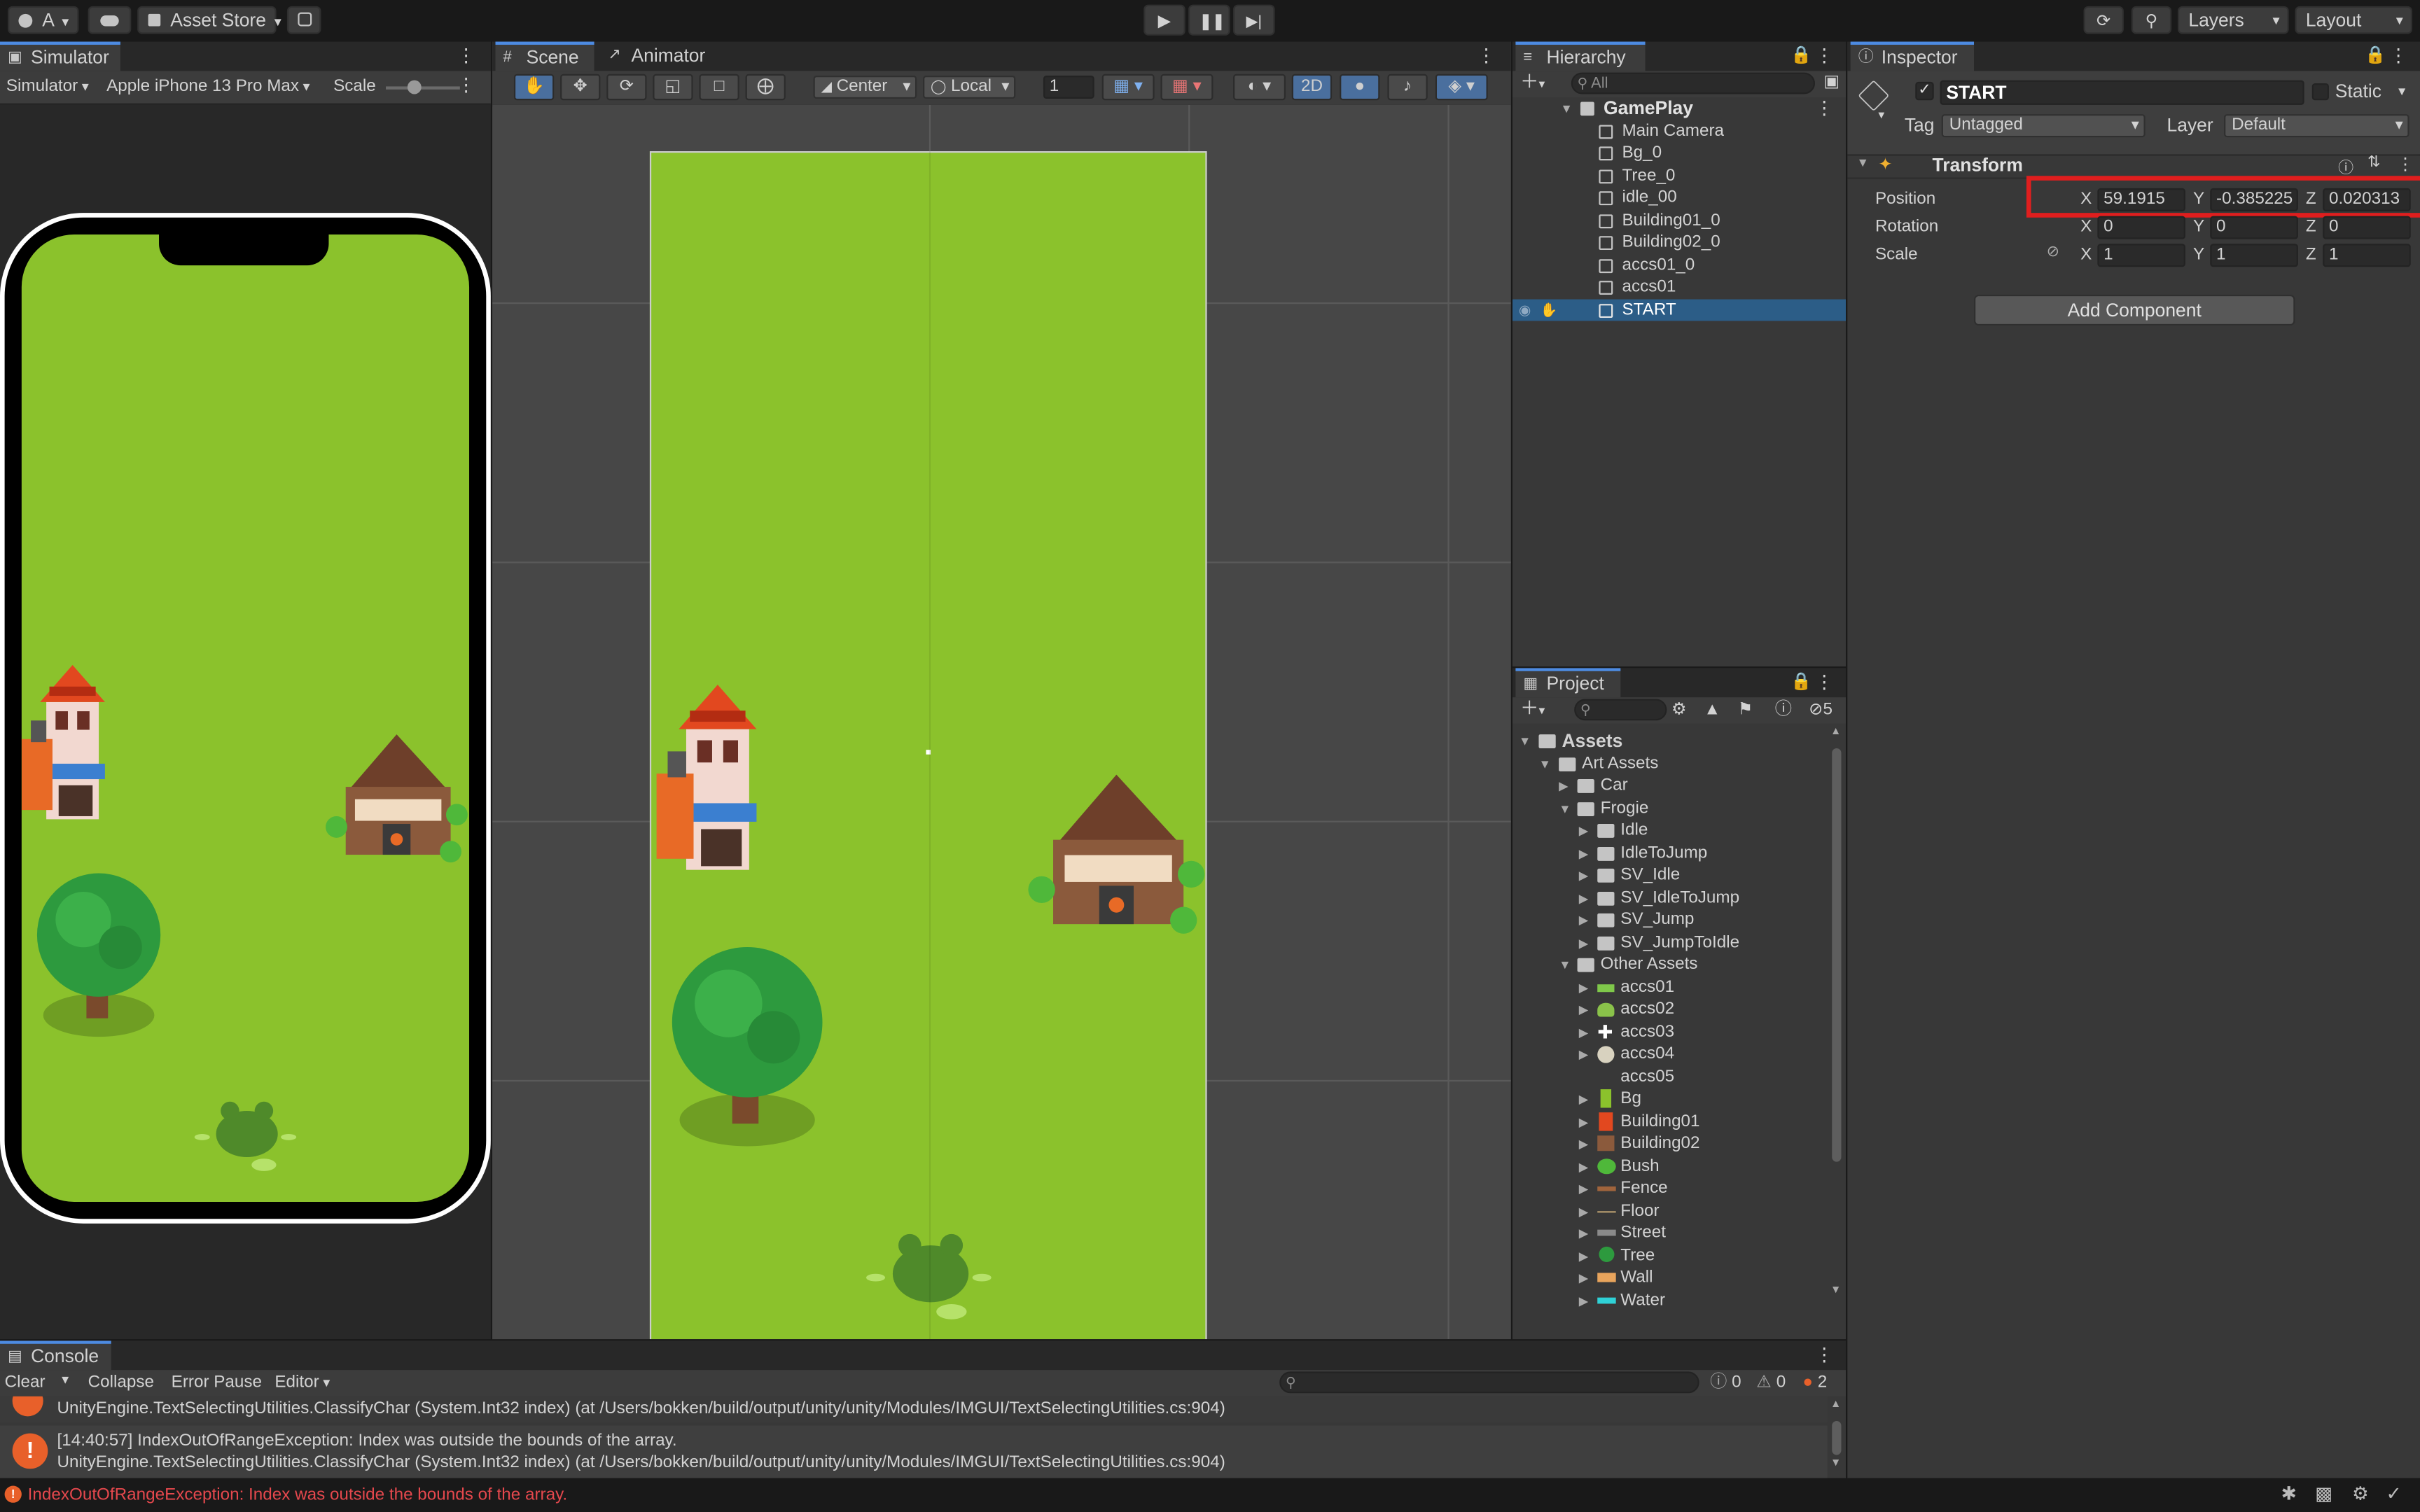  I want to click on progress-complete-icon: ✓, so click(2394, 1493).